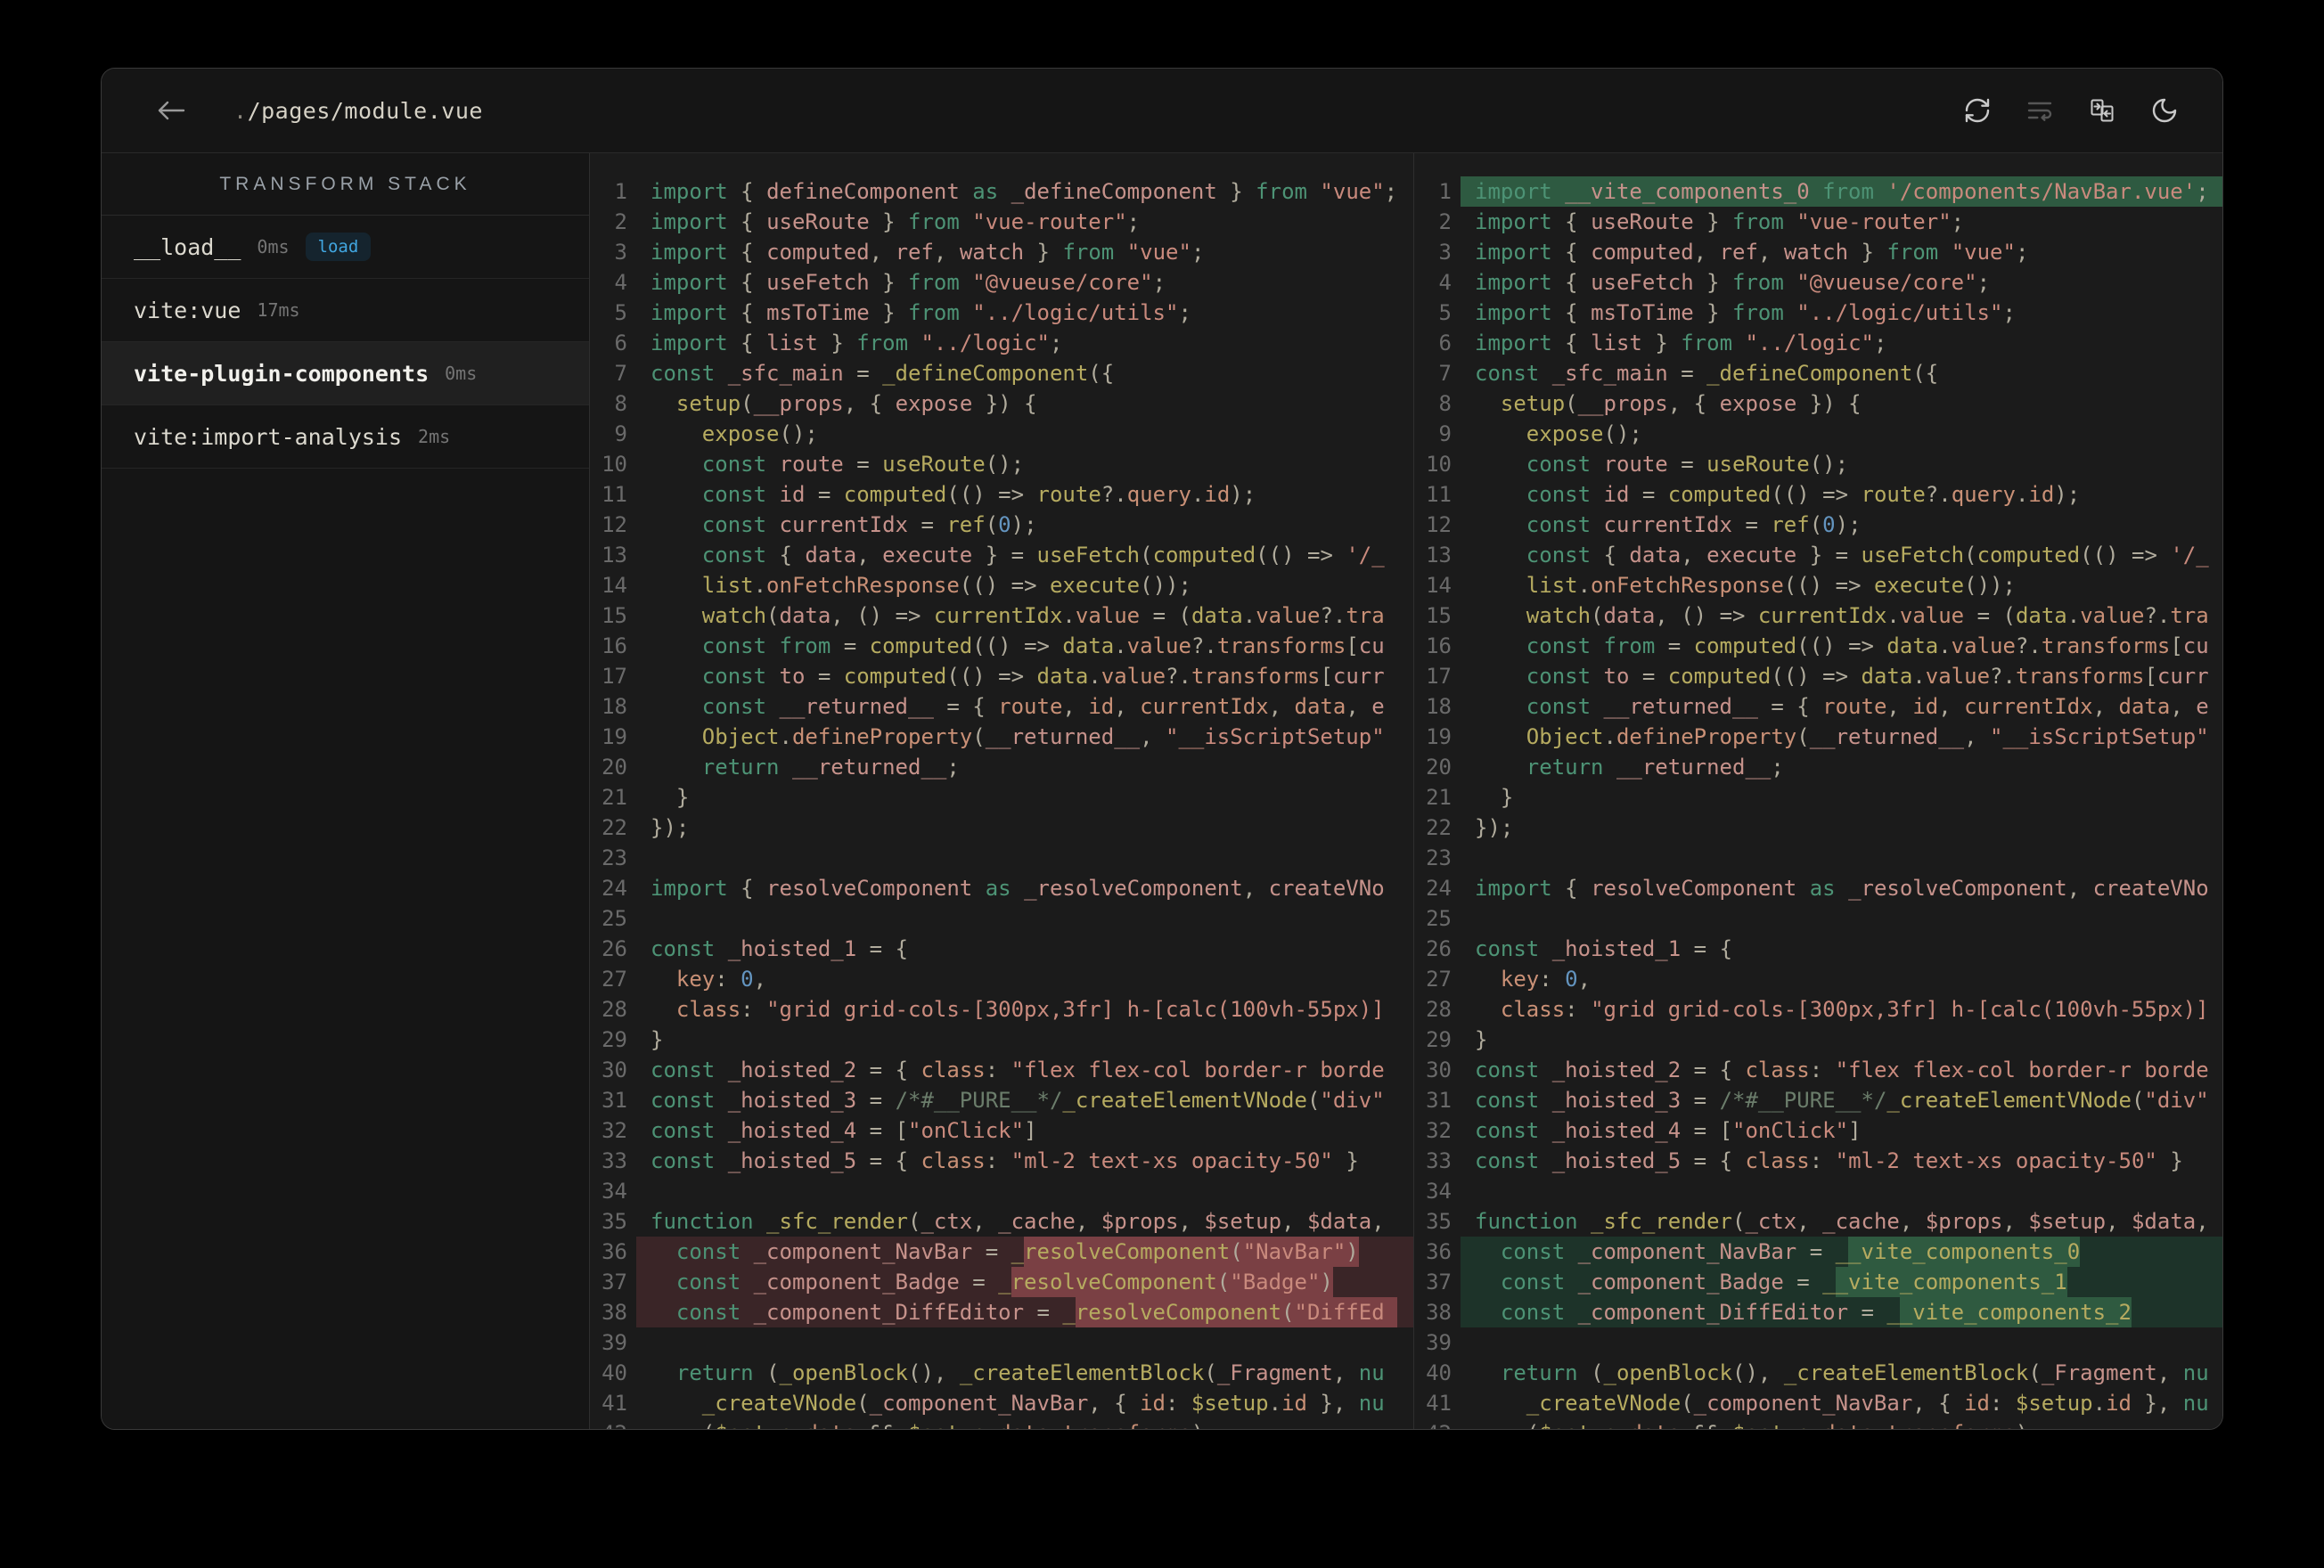  Describe the element at coordinates (1439, 948) in the screenshot. I see `line-number: 26` at that location.